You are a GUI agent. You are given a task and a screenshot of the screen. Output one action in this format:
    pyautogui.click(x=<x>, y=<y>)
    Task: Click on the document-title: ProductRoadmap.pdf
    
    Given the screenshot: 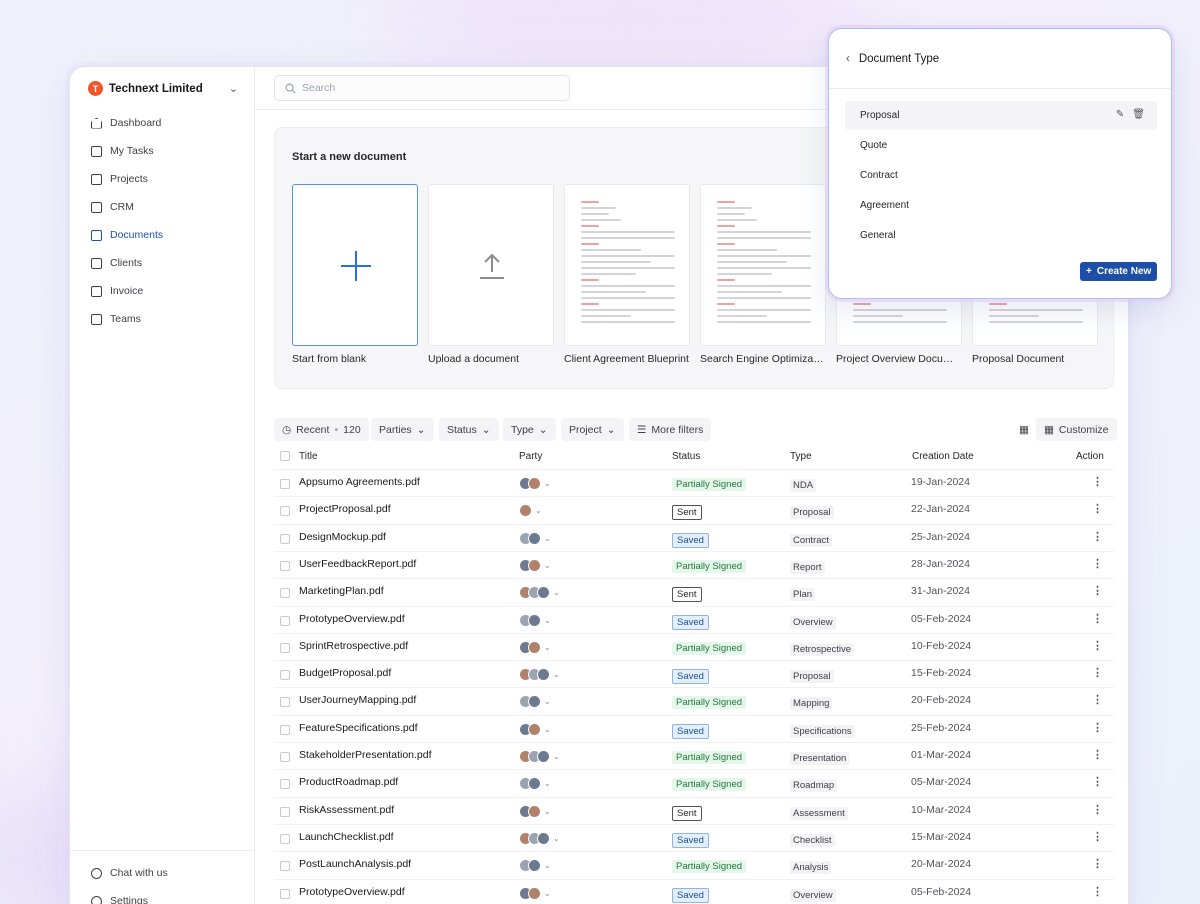 What is the action you would take?
    pyautogui.click(x=348, y=782)
    